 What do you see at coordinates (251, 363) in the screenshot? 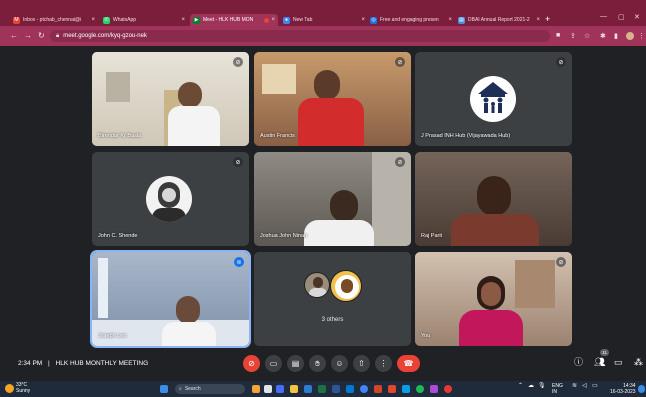
I see `mic-toggle-button: ⊘` at bounding box center [251, 363].